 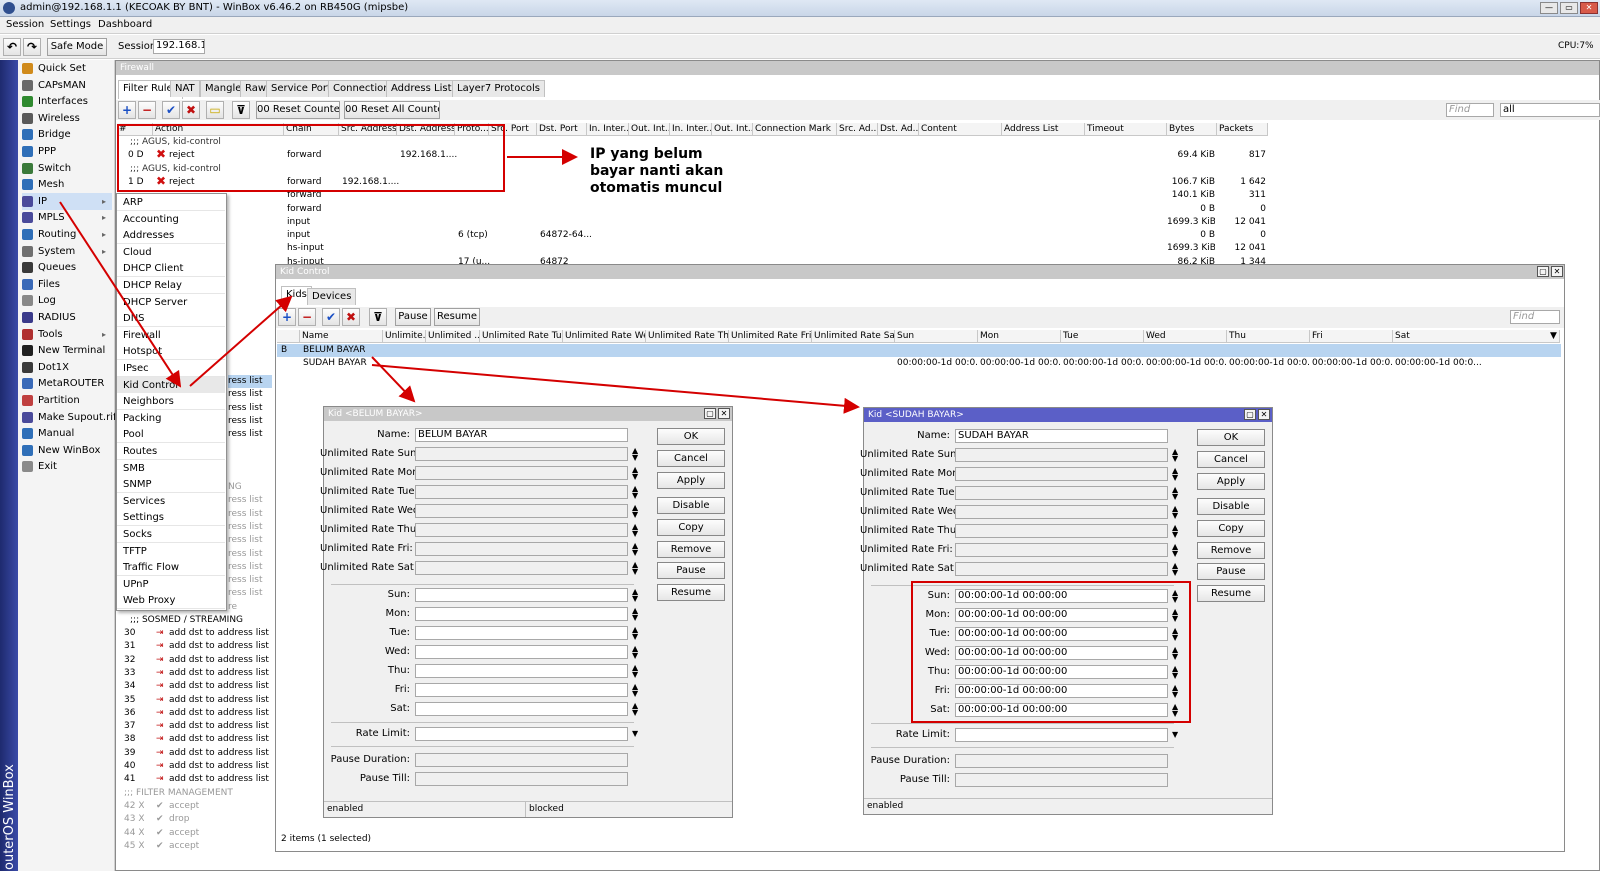 What do you see at coordinates (615, 389) in the screenshot?
I see `arrow-sudah-to-dialog` at bounding box center [615, 389].